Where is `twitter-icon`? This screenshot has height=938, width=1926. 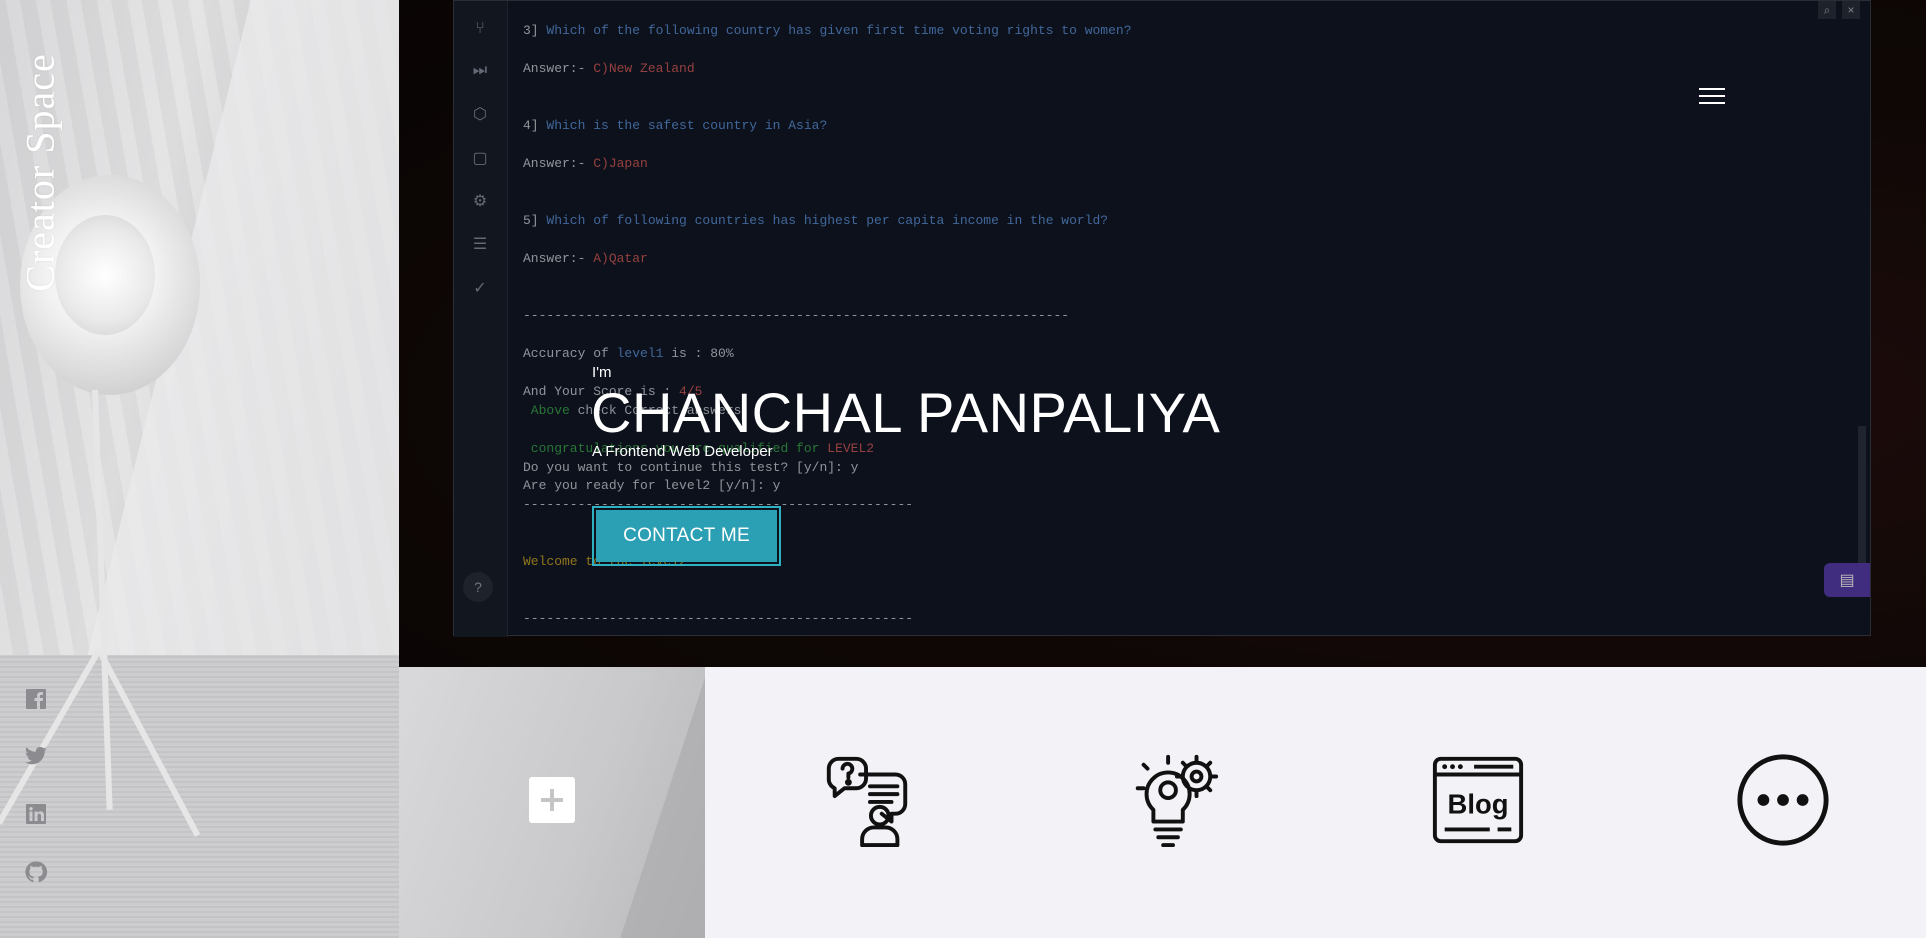 twitter-icon is located at coordinates (36, 755).